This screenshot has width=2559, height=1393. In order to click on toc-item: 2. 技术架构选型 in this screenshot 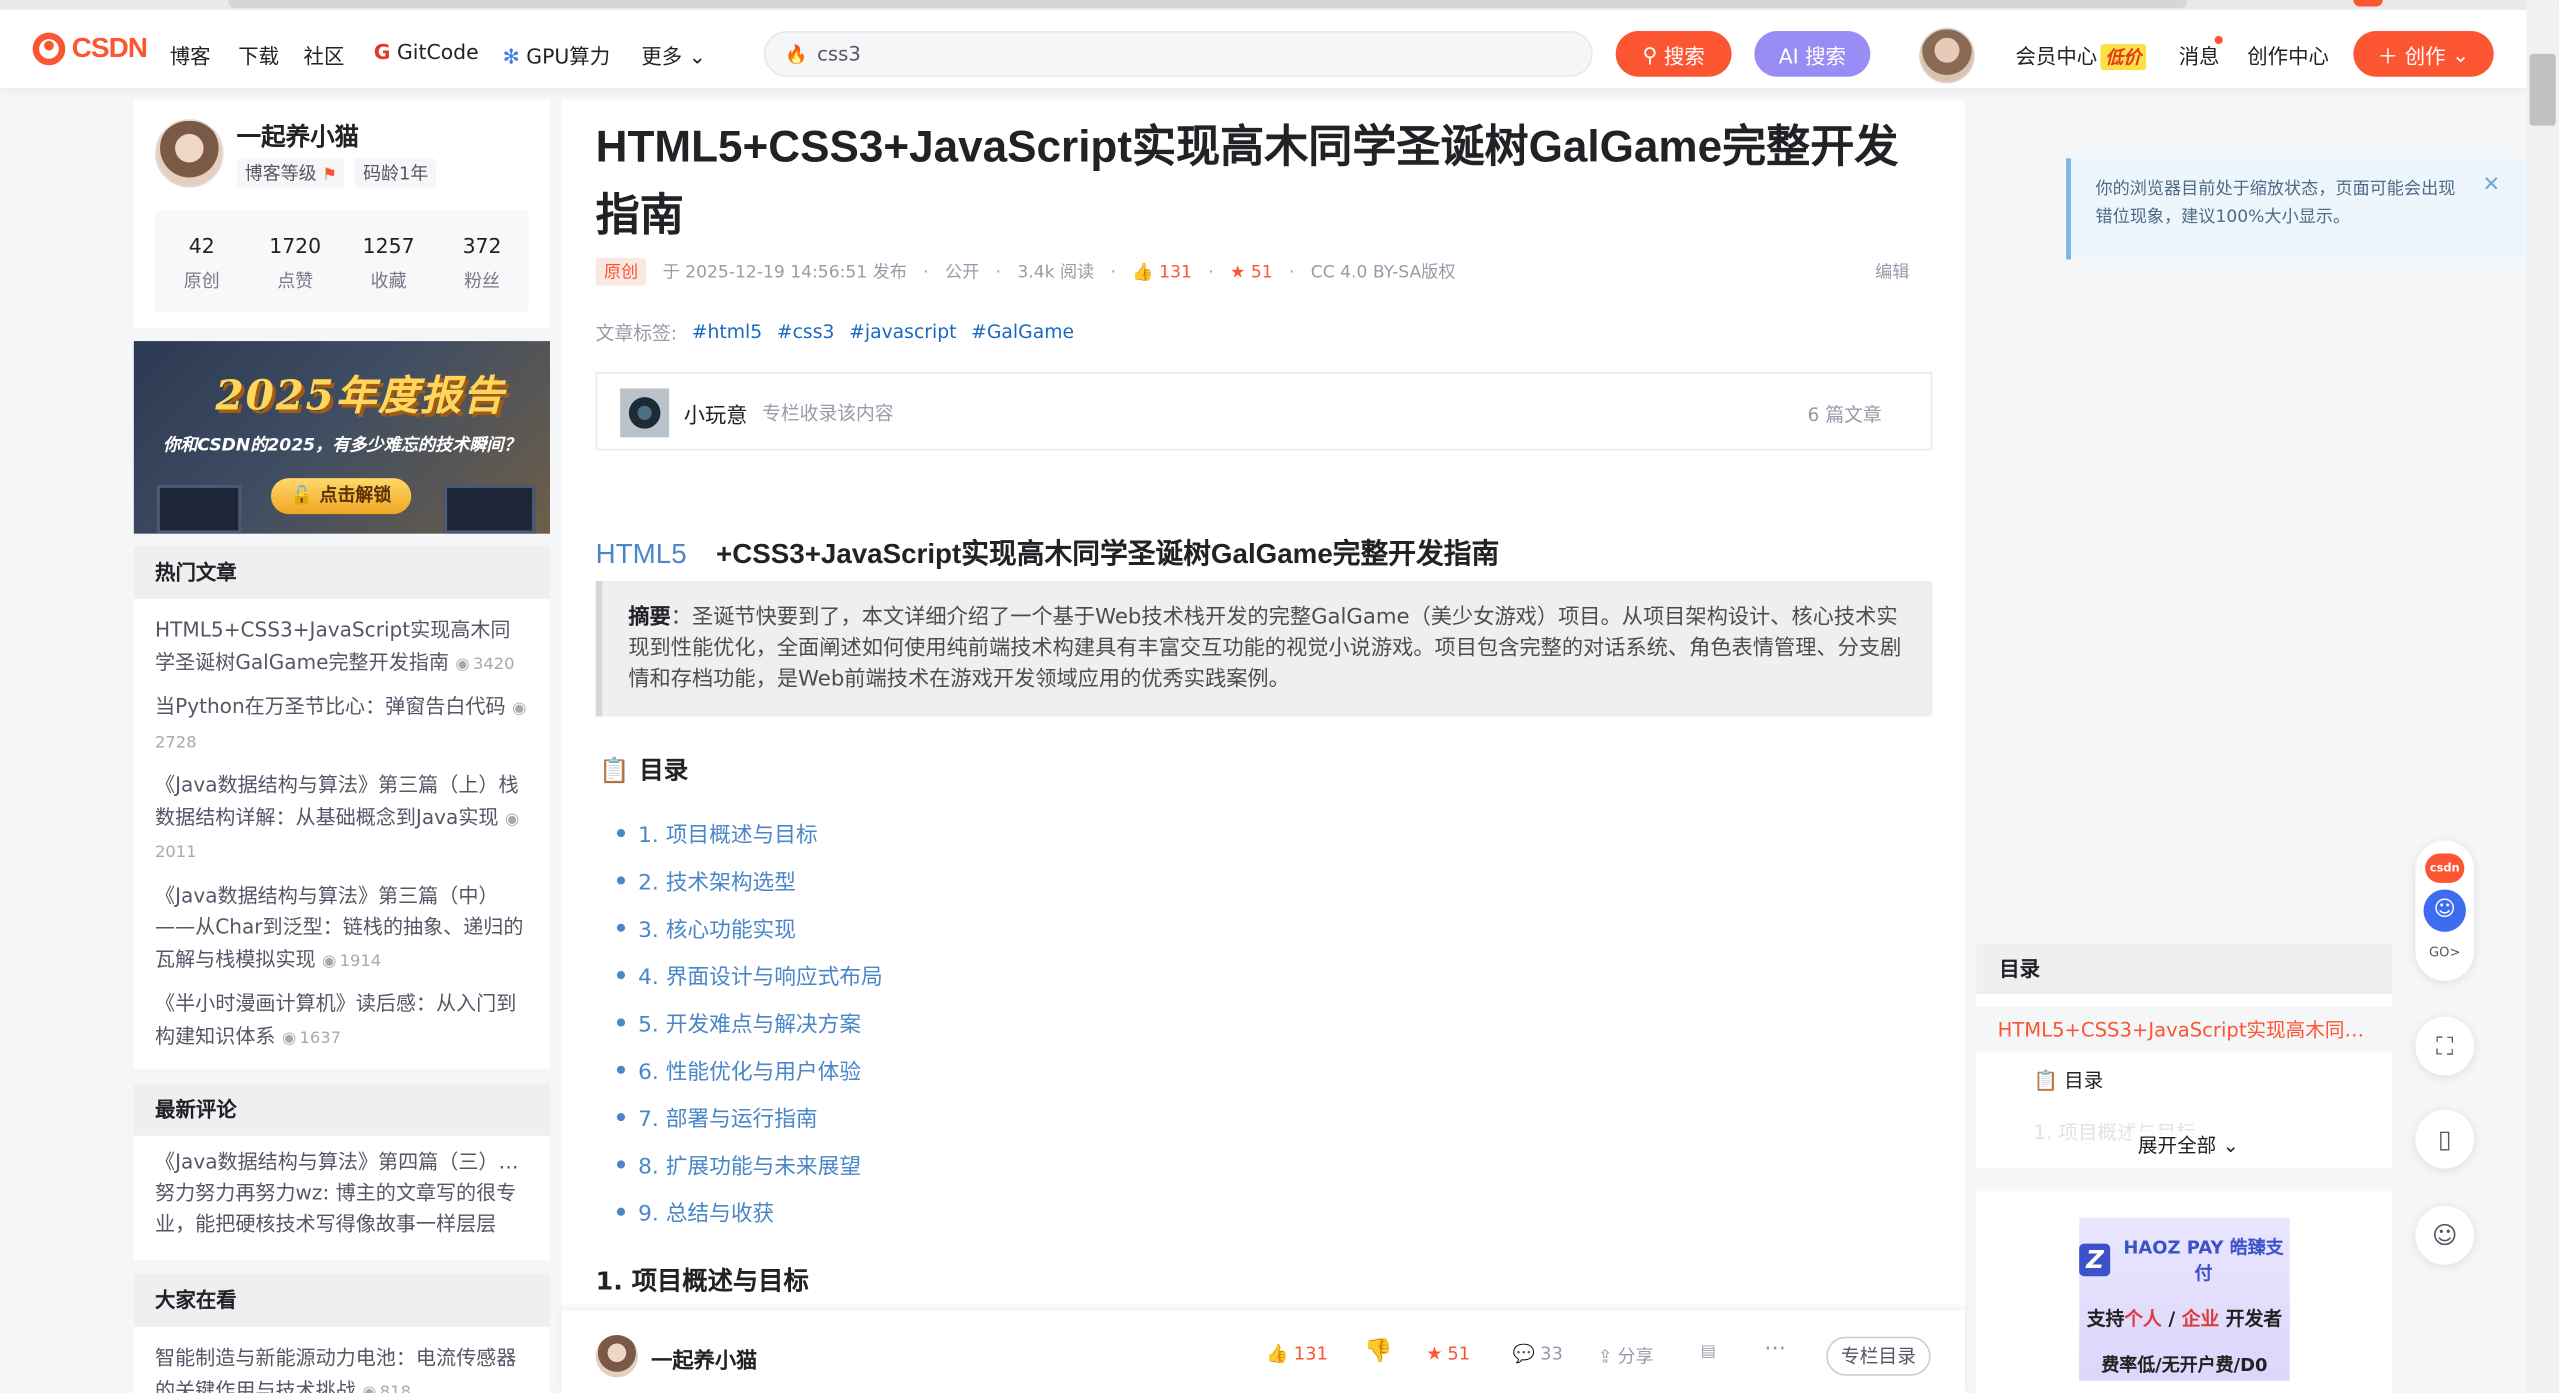, I will do `click(750, 880)`.